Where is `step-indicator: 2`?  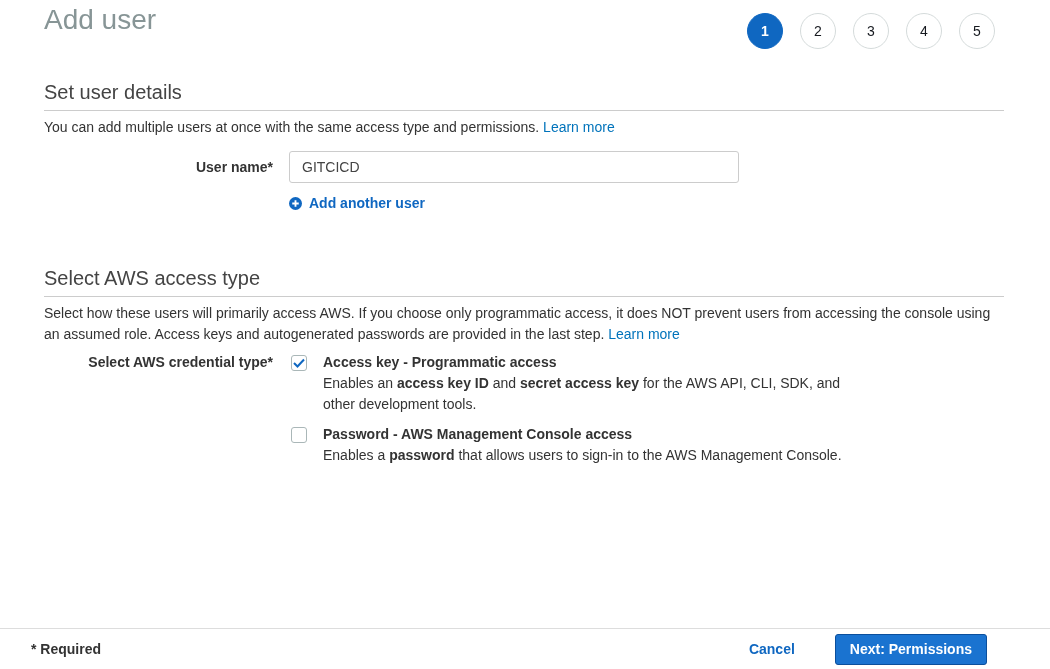
step-indicator: 2 is located at coordinates (818, 31).